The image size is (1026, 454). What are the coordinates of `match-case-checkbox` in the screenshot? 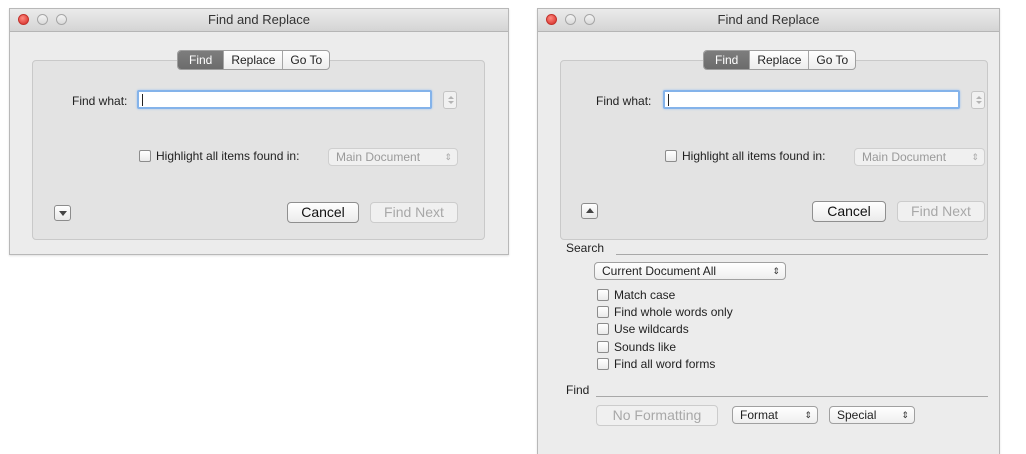 It's located at (603, 295).